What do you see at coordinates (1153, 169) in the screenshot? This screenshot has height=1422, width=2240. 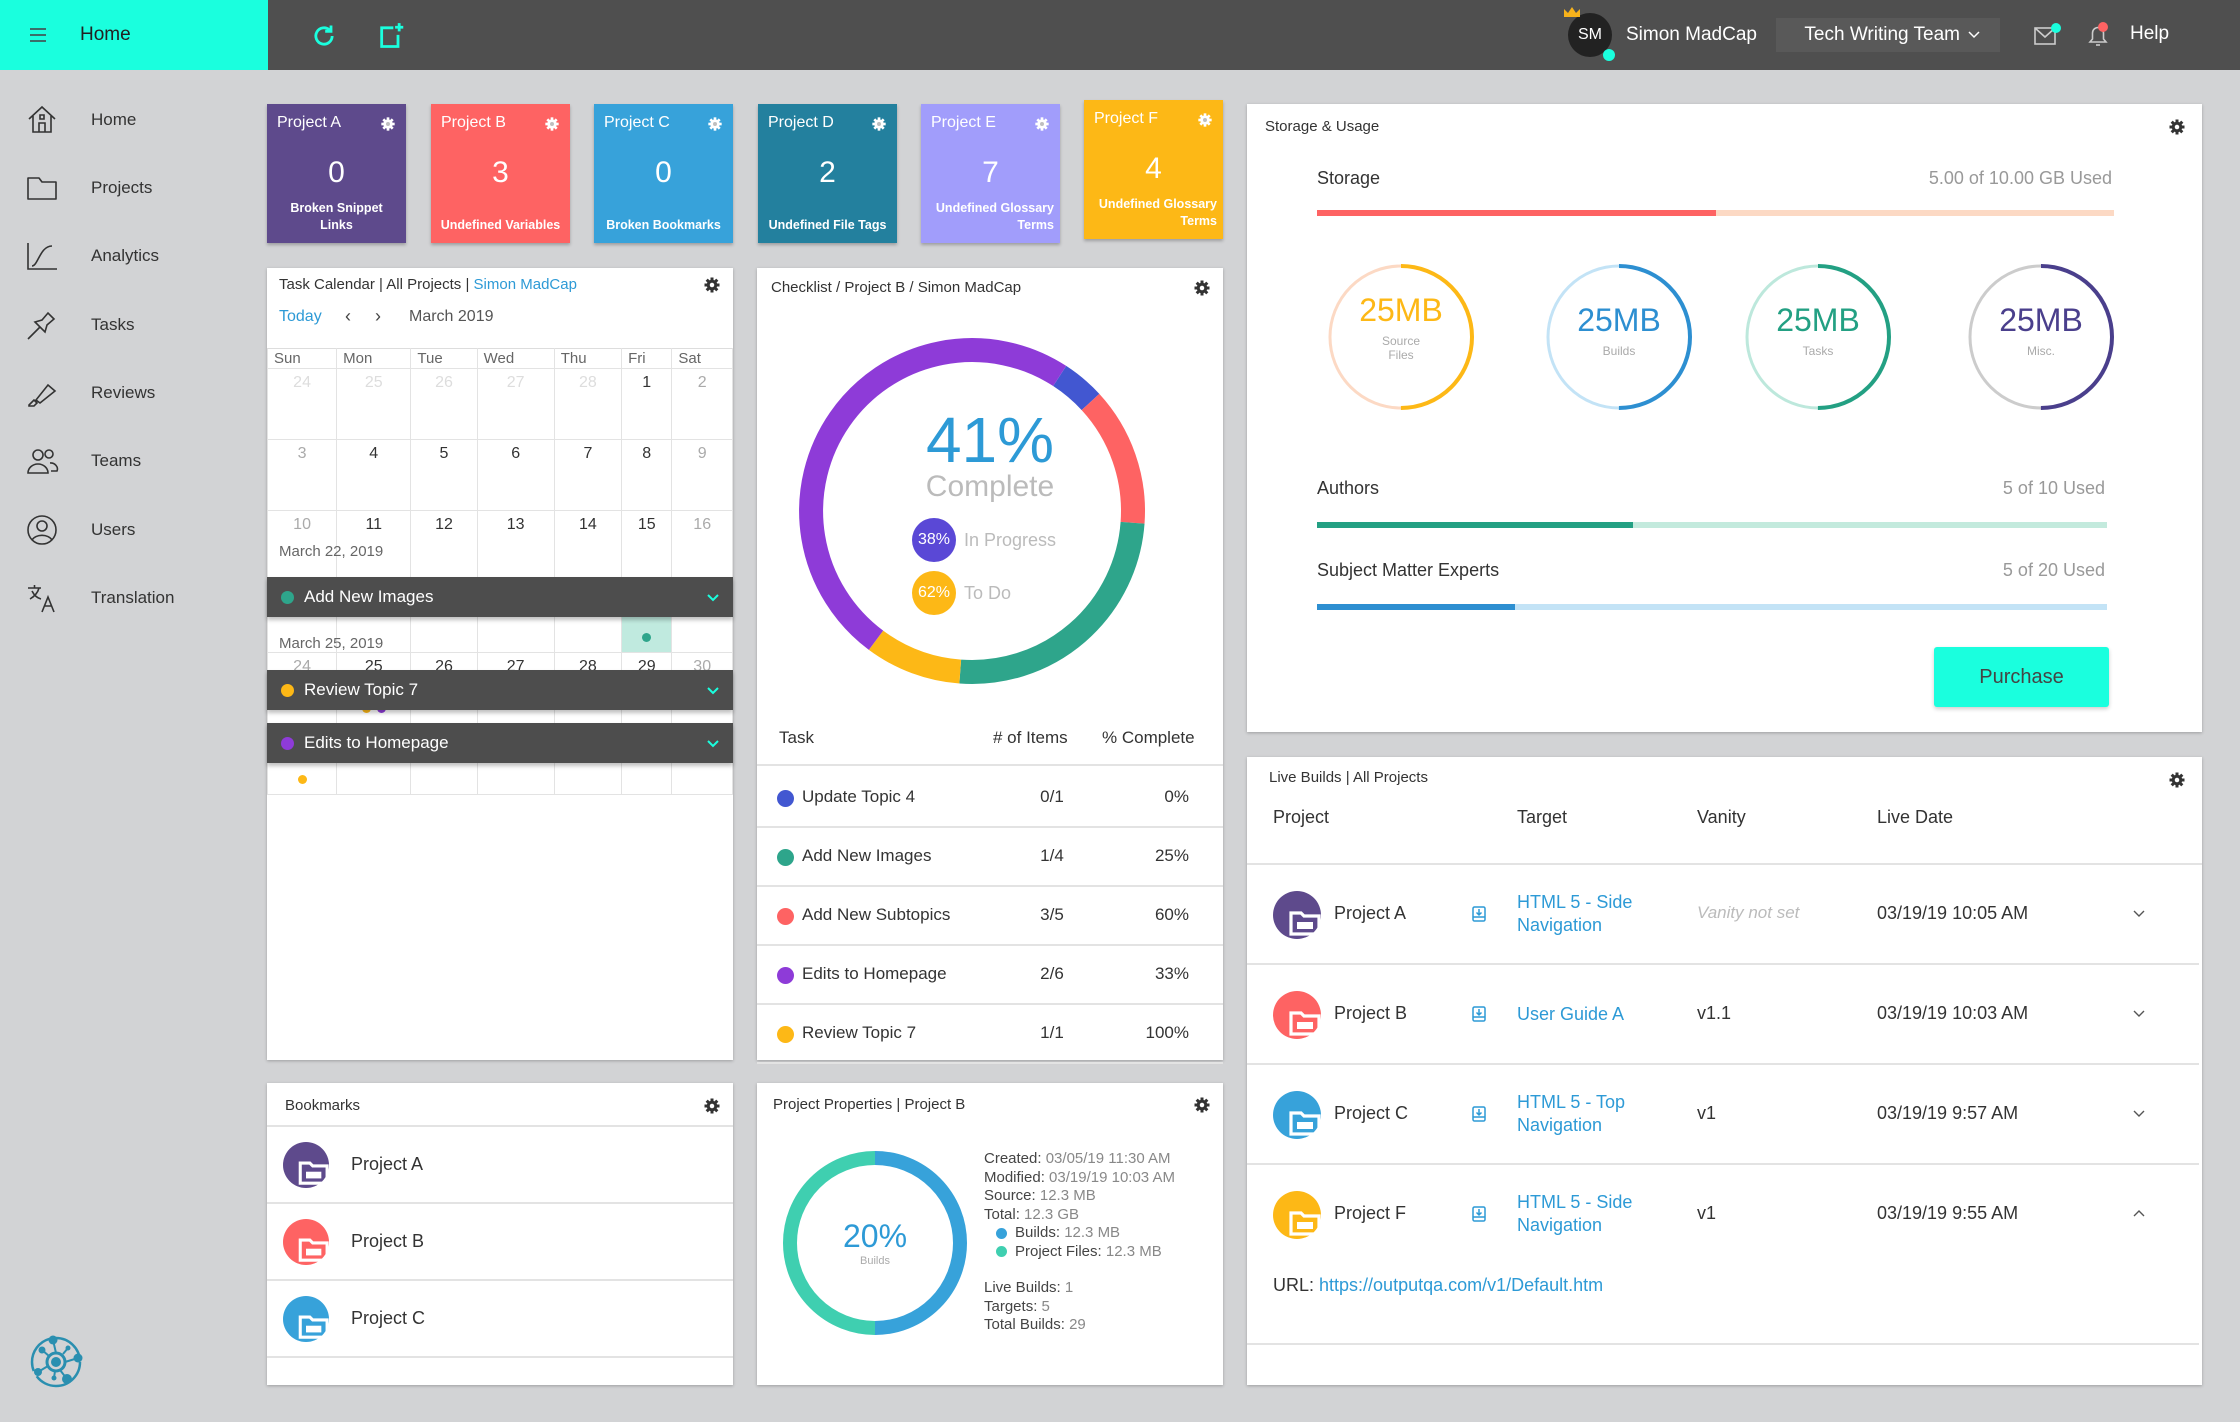 I see `project-card: Project F 4 Undefined Glossary Terms` at bounding box center [1153, 169].